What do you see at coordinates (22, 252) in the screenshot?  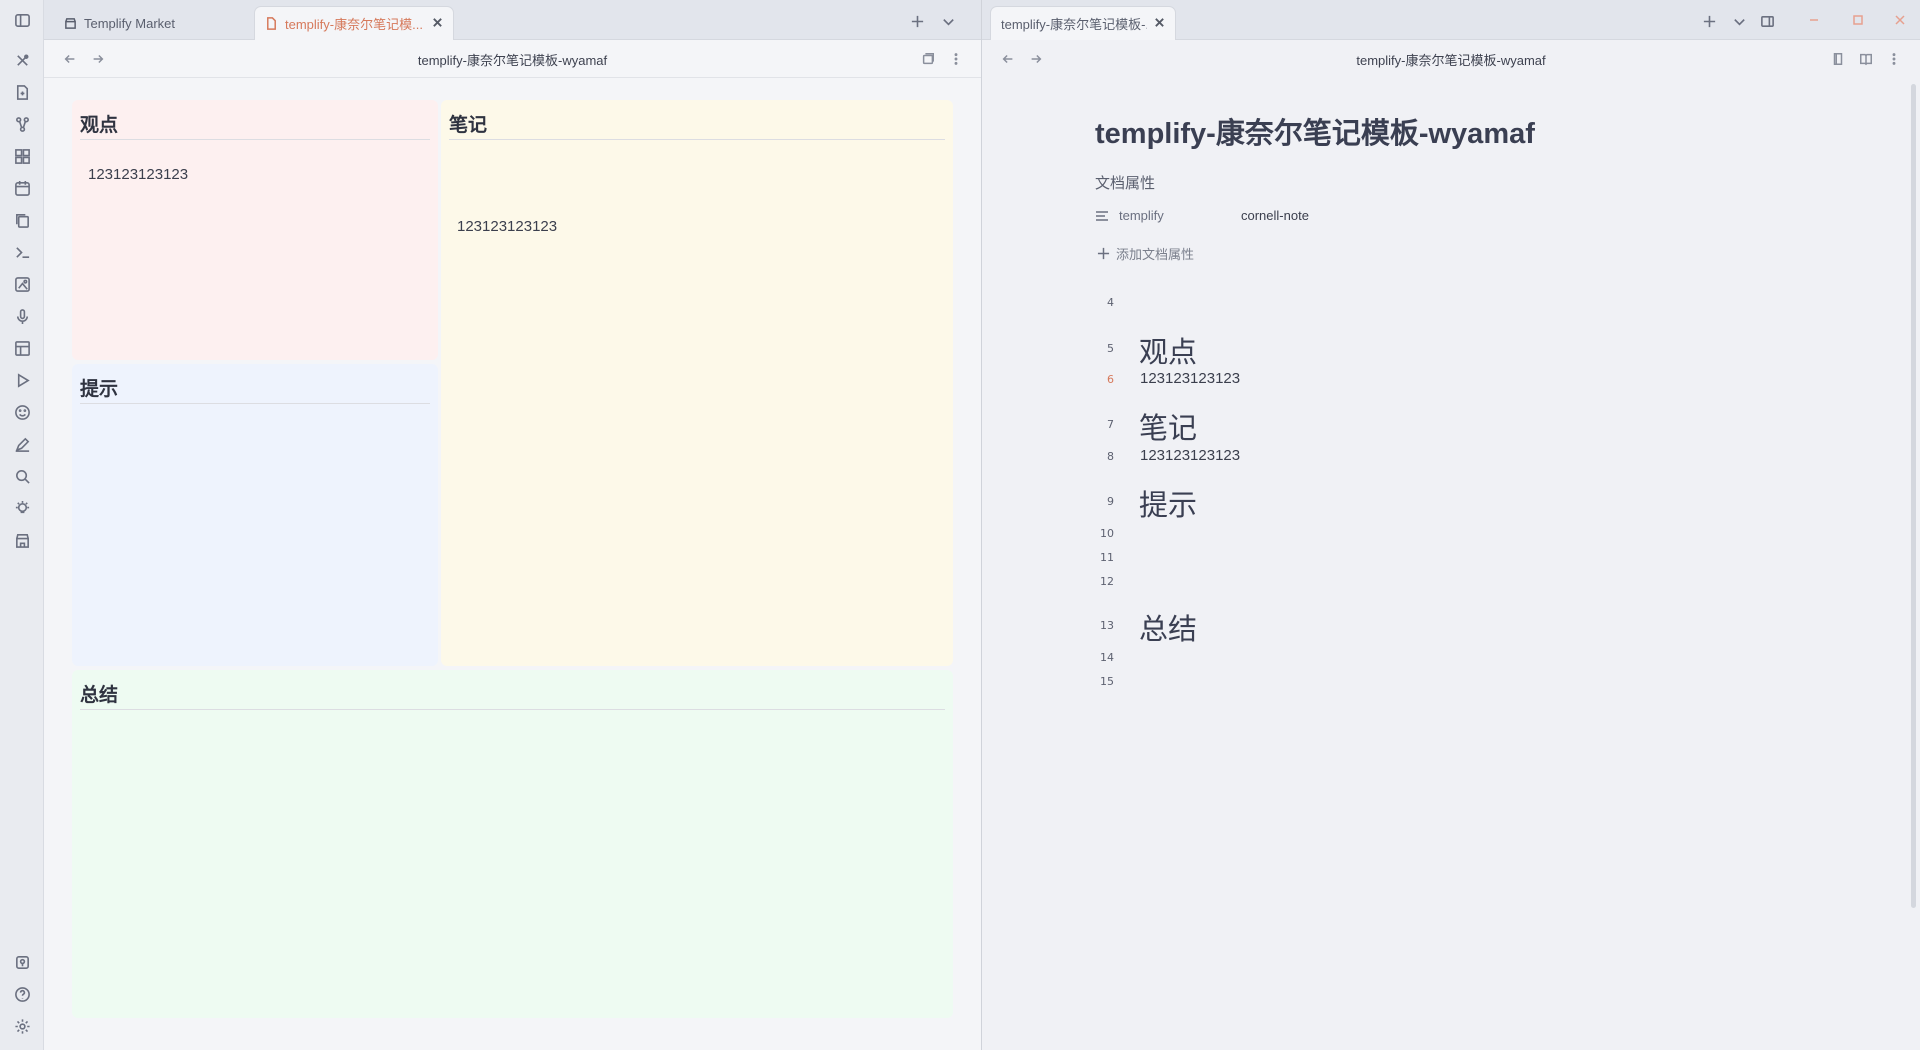 I see `terminal-icon` at bounding box center [22, 252].